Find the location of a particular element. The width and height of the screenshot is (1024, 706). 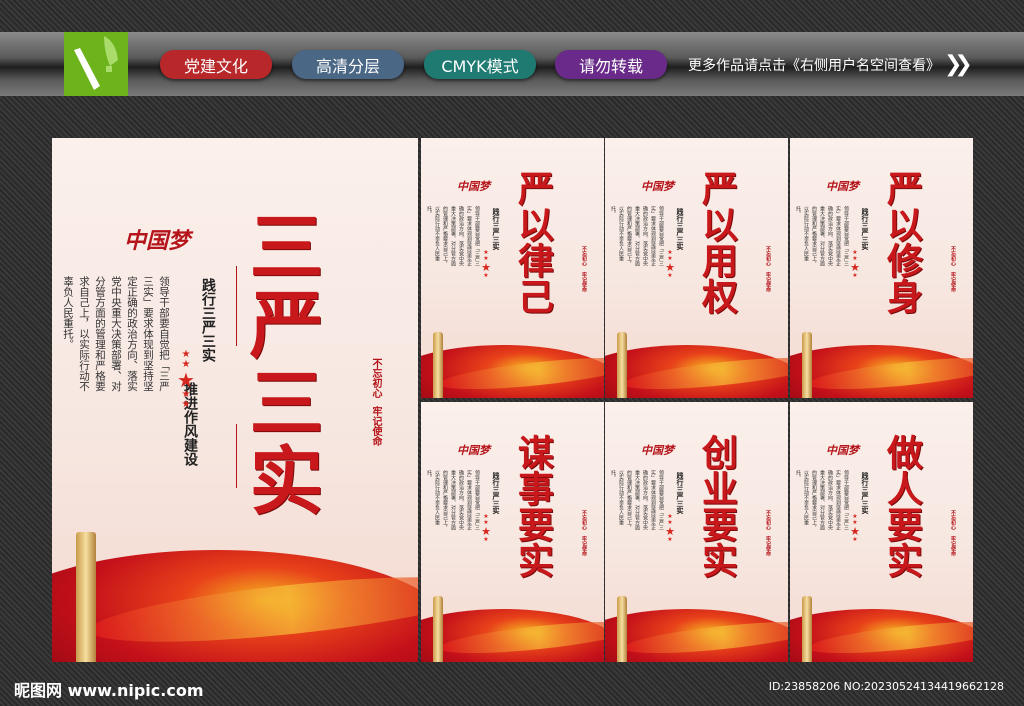

poster-title: 谋事要实 is located at coordinates (533, 506).